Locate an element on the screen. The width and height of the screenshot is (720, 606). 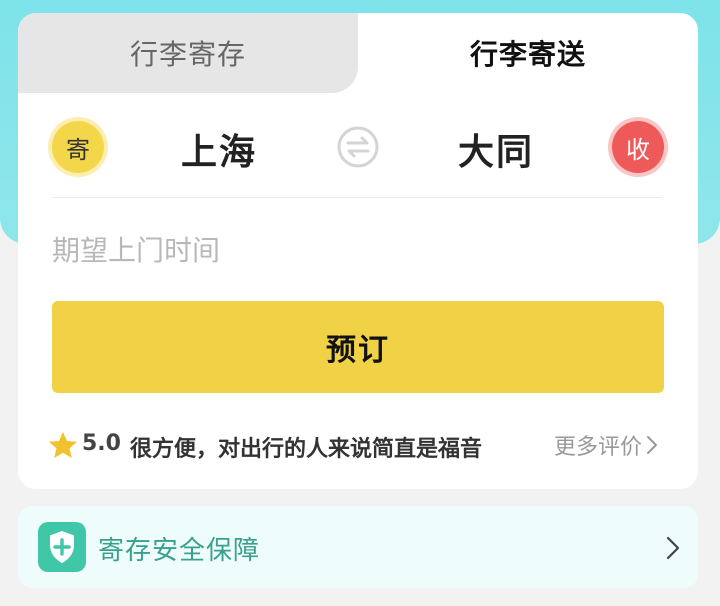
more-reviews-link: 更多评价 is located at coordinates (606, 445).